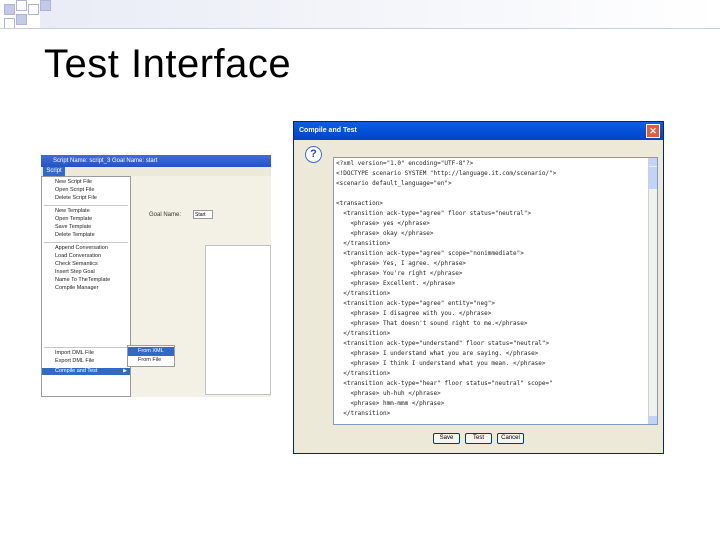 This screenshot has height=540, width=720. Describe the element at coordinates (478, 438) in the screenshot. I see `test-button: Test` at that location.